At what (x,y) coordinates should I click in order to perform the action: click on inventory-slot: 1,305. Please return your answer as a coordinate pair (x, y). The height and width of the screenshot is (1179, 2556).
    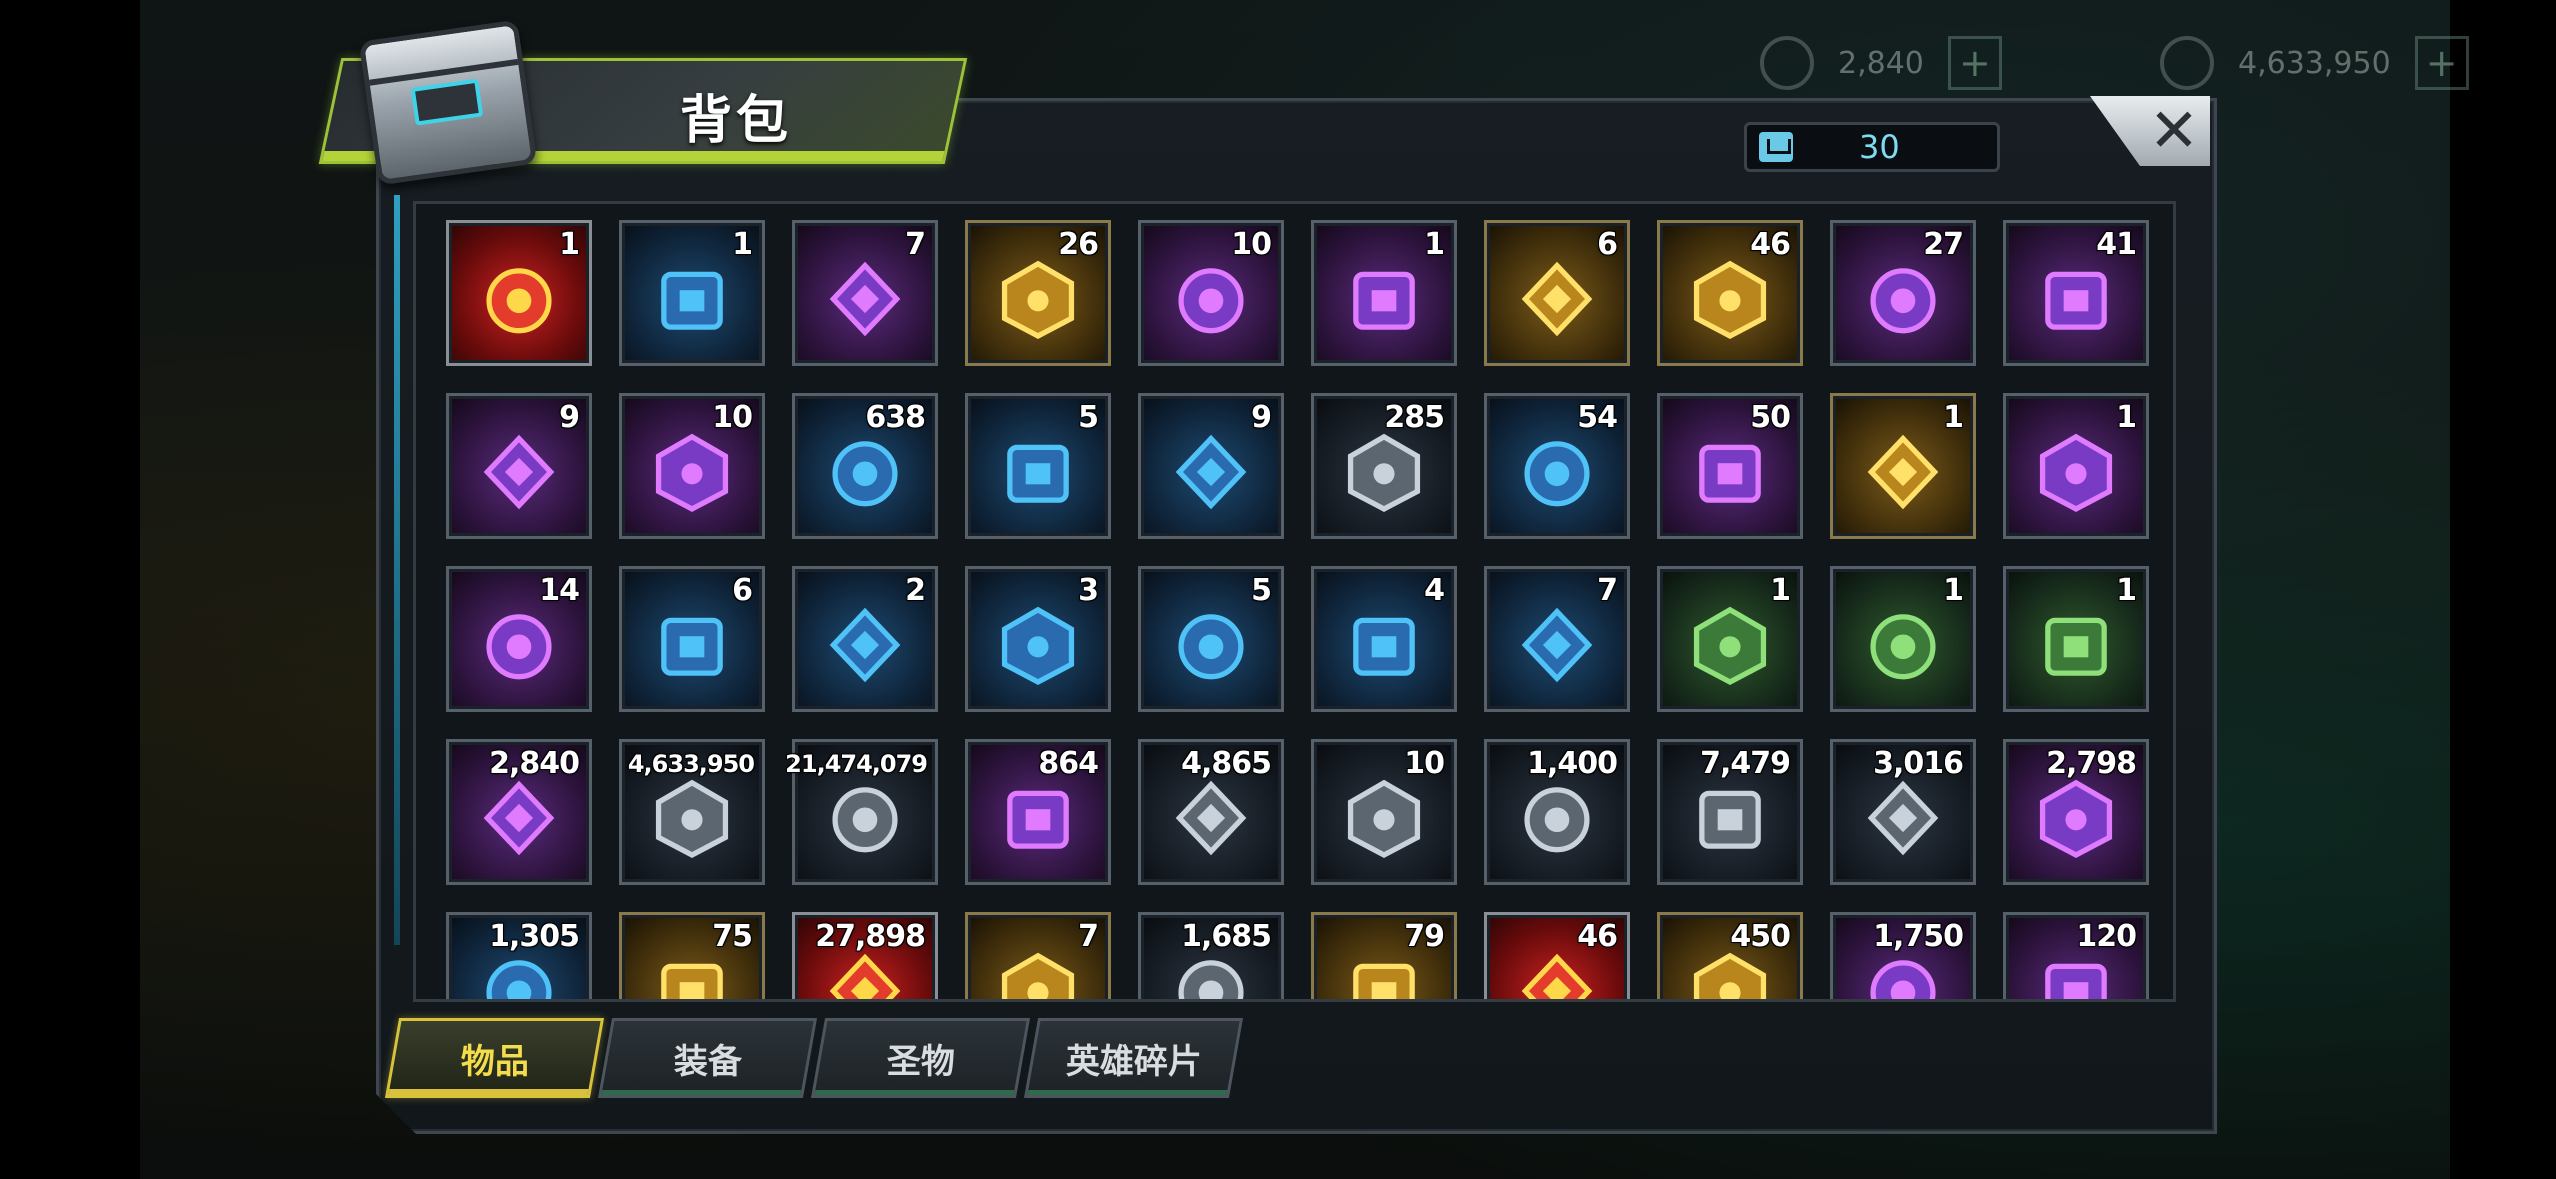
    Looking at the image, I should click on (519, 955).